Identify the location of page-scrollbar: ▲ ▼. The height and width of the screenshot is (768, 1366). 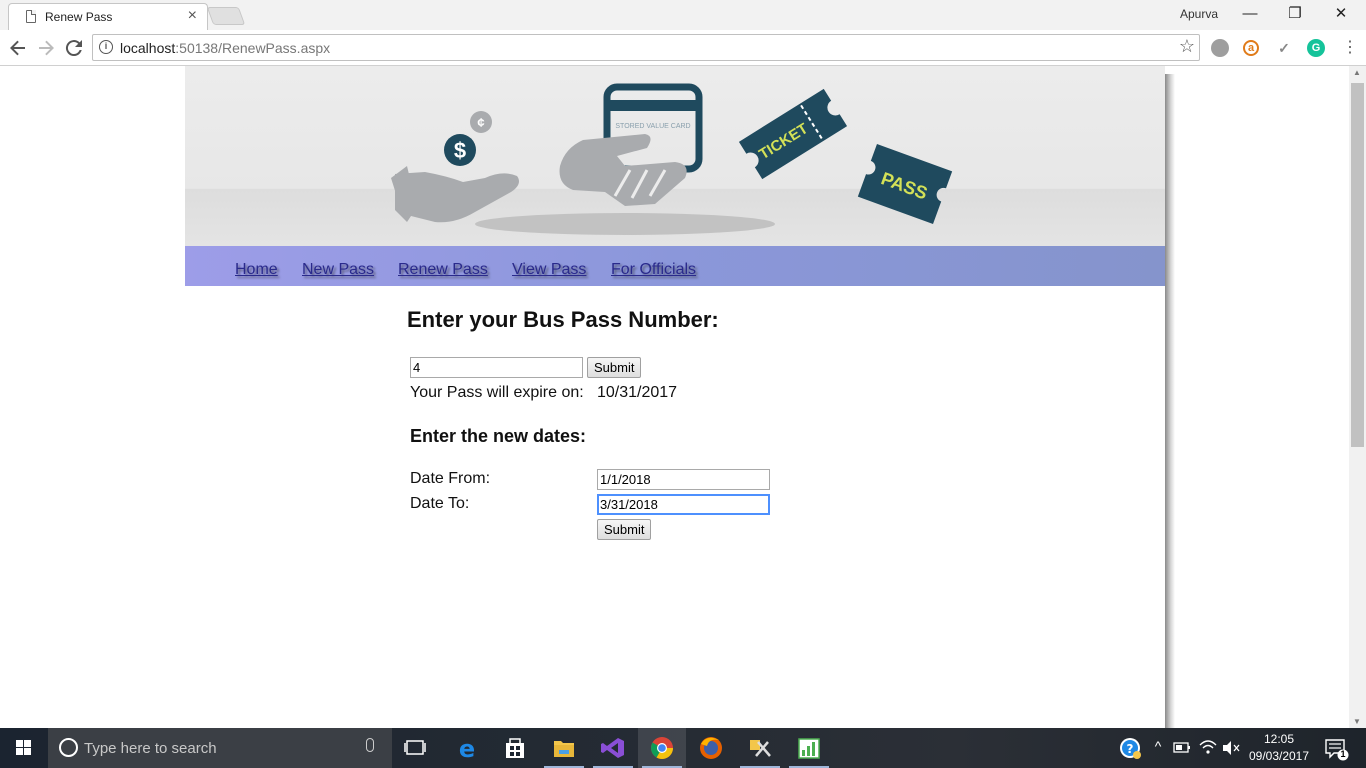
(1357, 397).